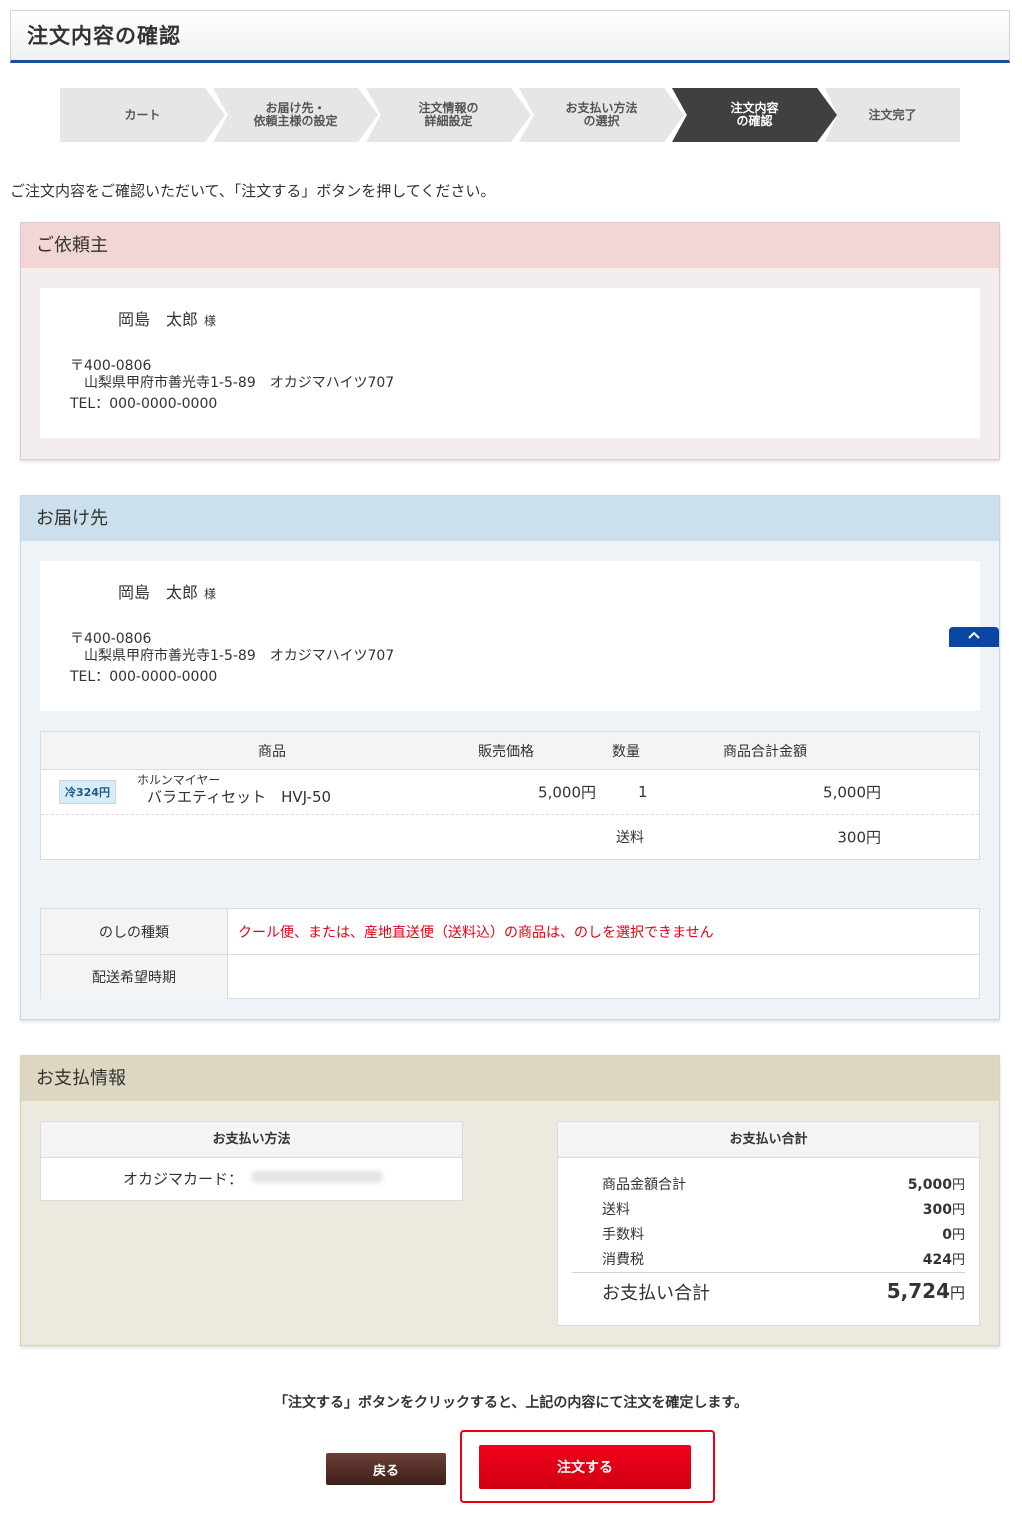 The image size is (1022, 1516). What do you see at coordinates (630, 838) in the screenshot?
I see `shipping-label: 送料` at bounding box center [630, 838].